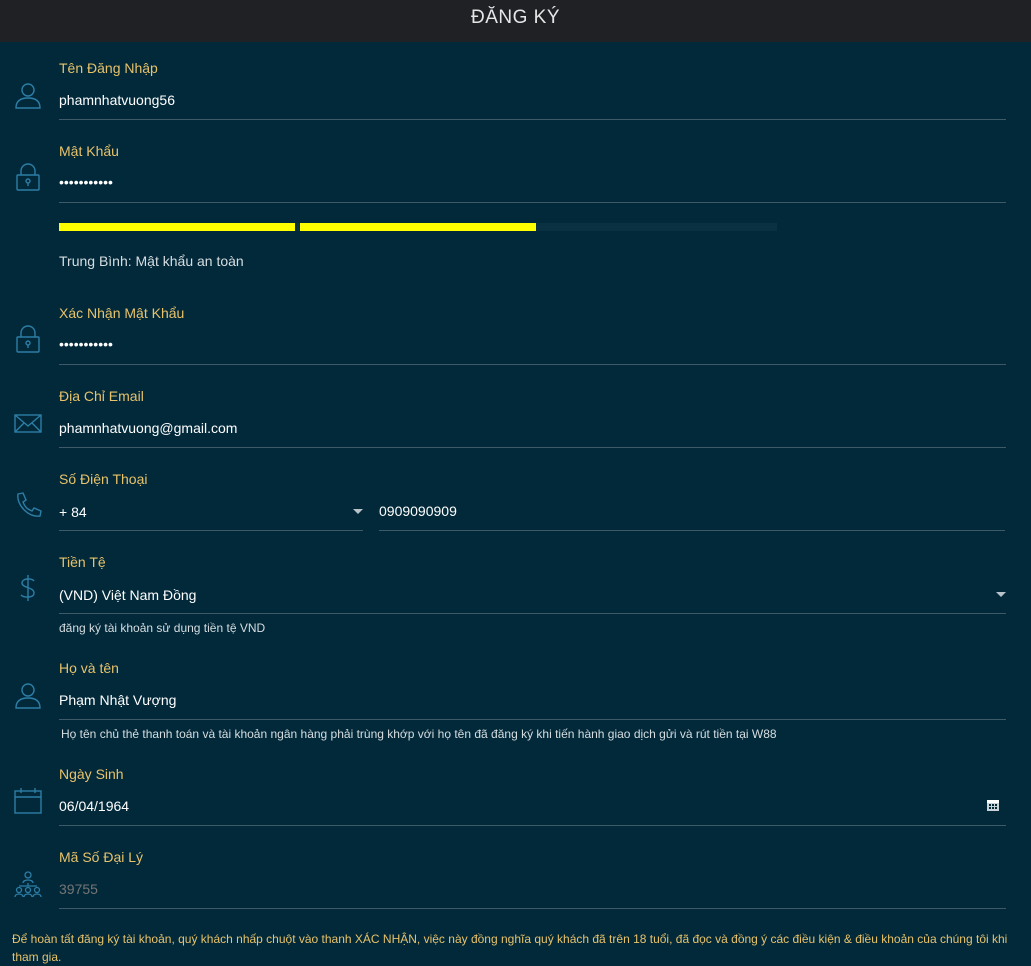  Describe the element at coordinates (86, 182) in the screenshot. I see `password-input: •••••••••••` at that location.